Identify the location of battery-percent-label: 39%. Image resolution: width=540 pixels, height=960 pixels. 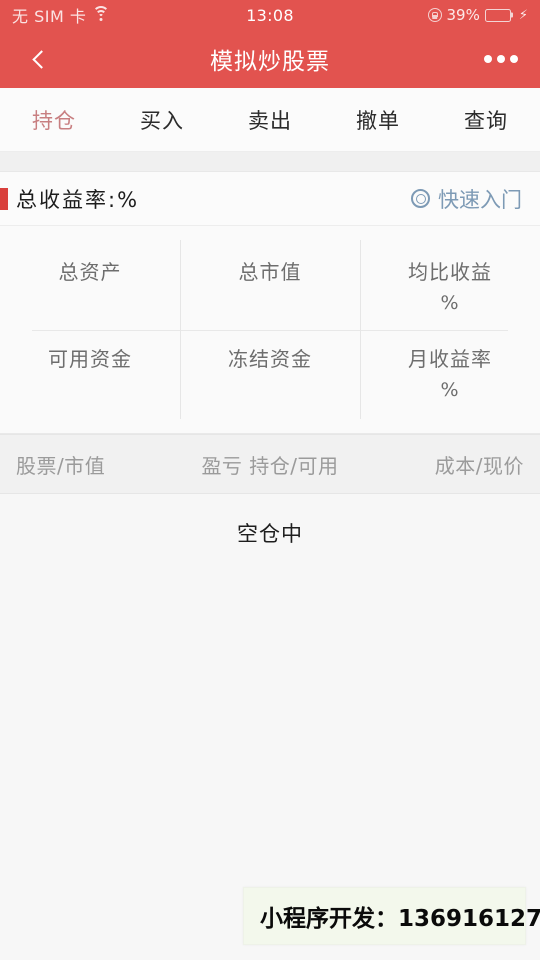
(463, 15).